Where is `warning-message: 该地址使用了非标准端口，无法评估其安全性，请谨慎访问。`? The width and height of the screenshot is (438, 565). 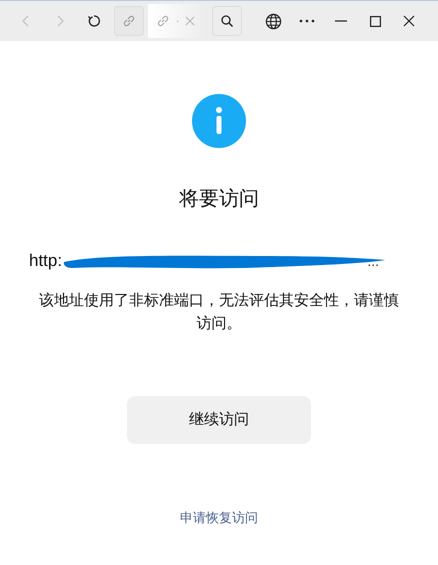
warning-message: 该地址使用了非标准端口，无法评估其安全性，请谨慎访问。 is located at coordinates (219, 312).